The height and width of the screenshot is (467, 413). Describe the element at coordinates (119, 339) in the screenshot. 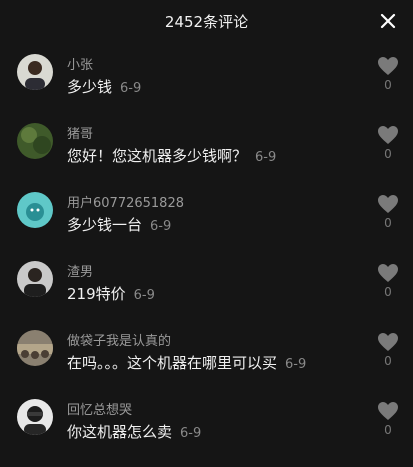

I see `comment-username: 做袋子我是认真的` at that location.